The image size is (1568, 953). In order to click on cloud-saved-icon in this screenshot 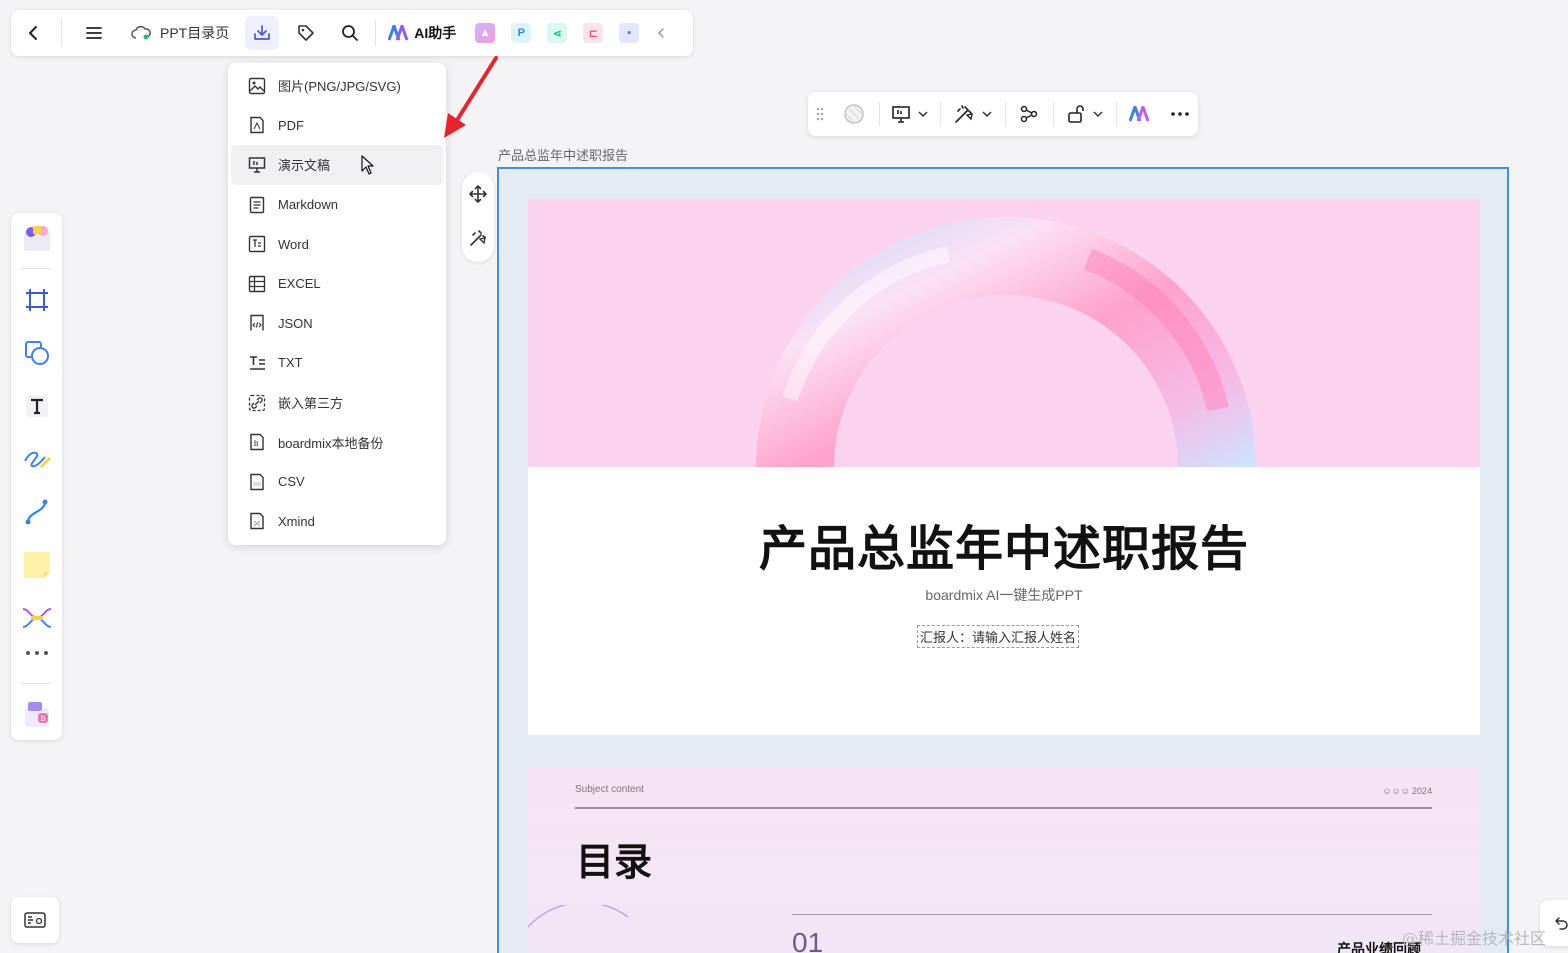, I will do `click(141, 32)`.